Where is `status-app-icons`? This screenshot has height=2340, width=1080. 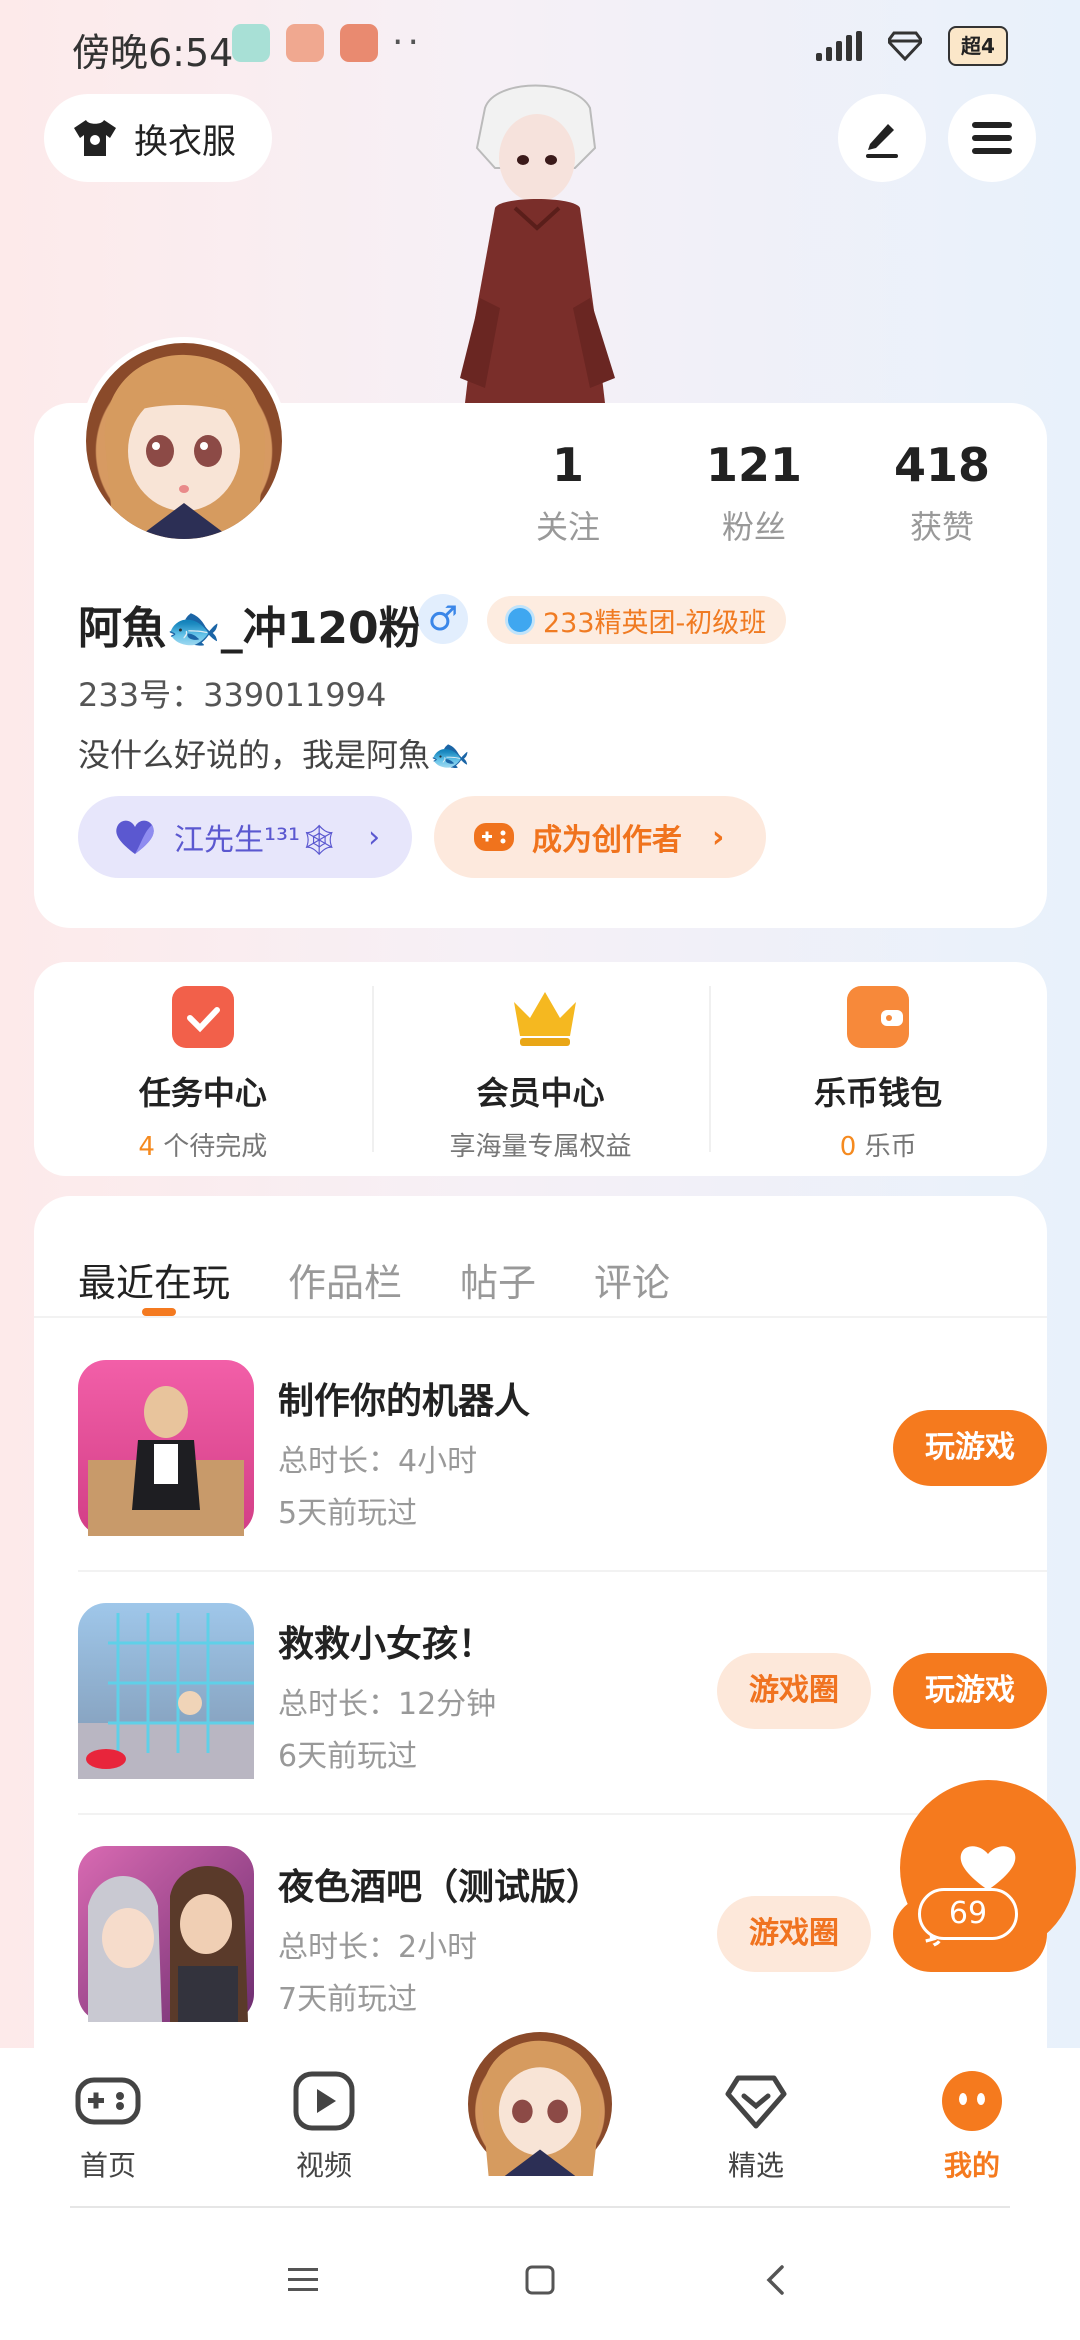
status-app-icons is located at coordinates (305, 43).